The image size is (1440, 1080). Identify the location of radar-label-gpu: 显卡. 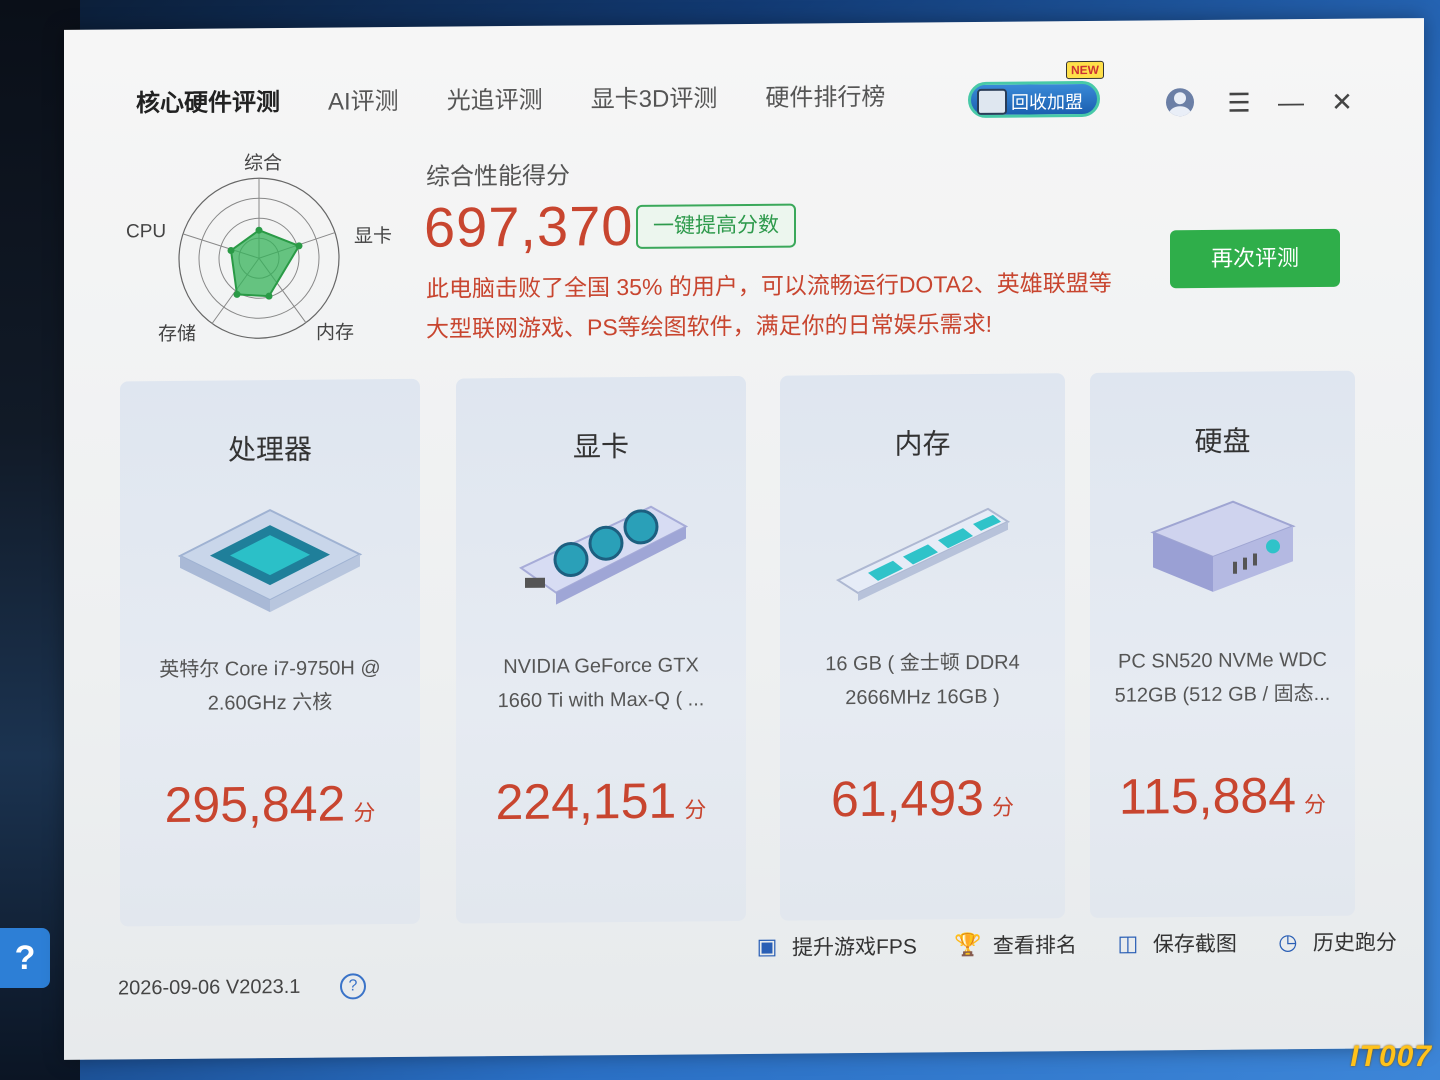
(373, 237).